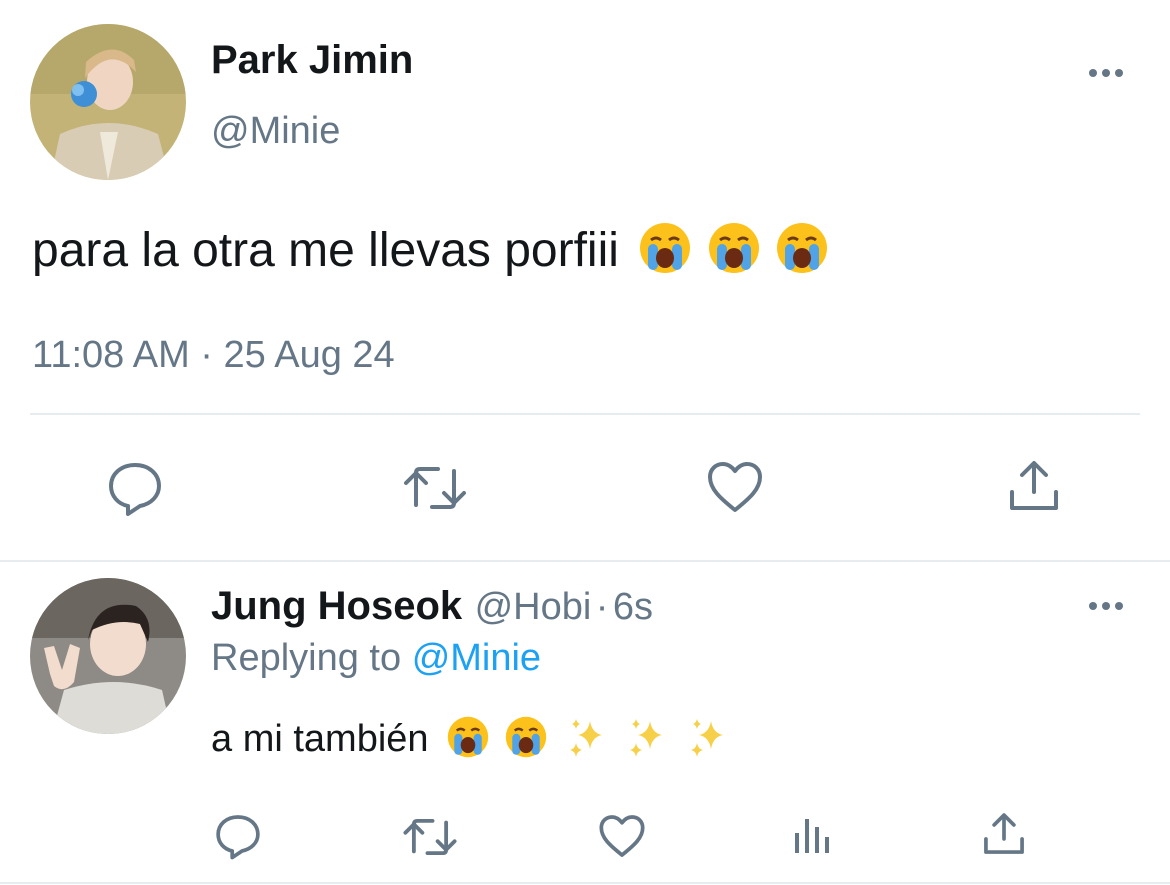 The width and height of the screenshot is (1170, 885). I want to click on reply-more-options-icon, so click(1107, 608).